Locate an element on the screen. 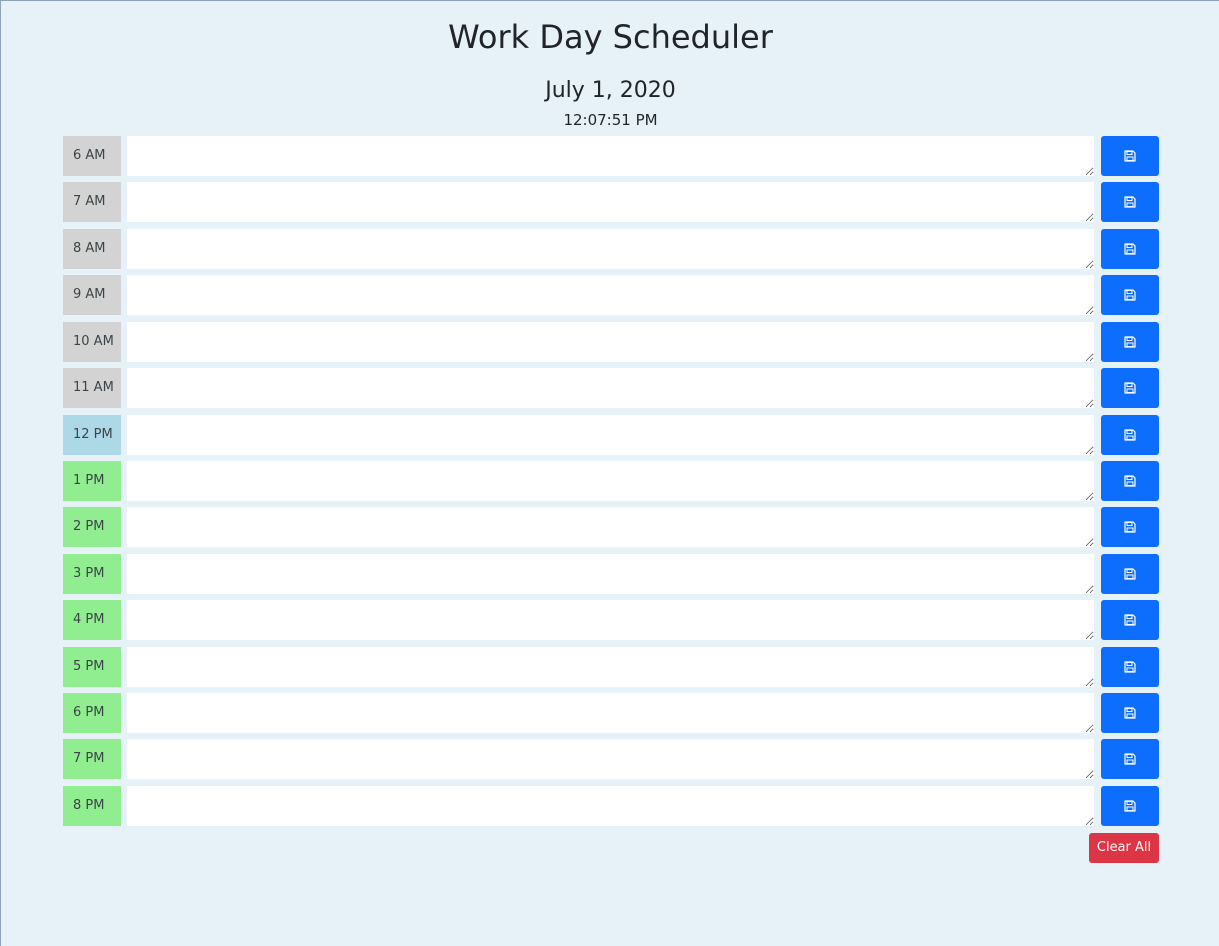 This screenshot has width=1219, height=946. hour-row: 5 PM is located at coordinates (611, 666).